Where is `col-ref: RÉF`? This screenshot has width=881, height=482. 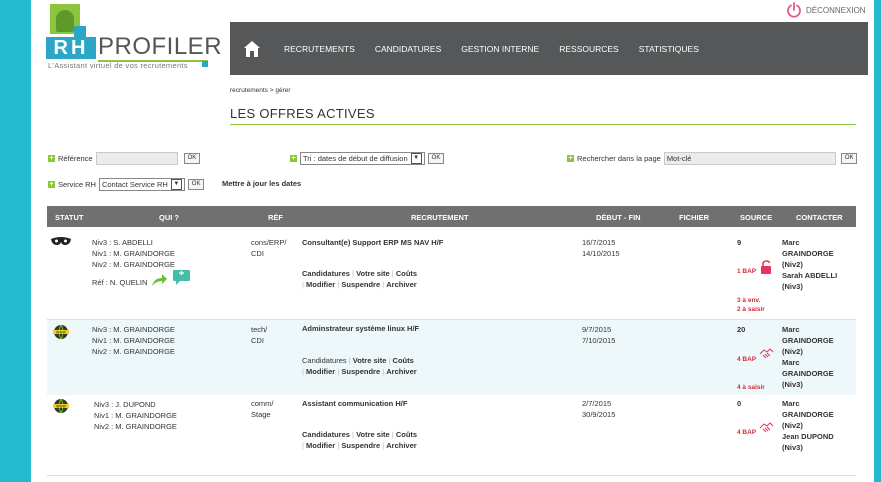
col-ref: RÉF is located at coordinates (275, 217).